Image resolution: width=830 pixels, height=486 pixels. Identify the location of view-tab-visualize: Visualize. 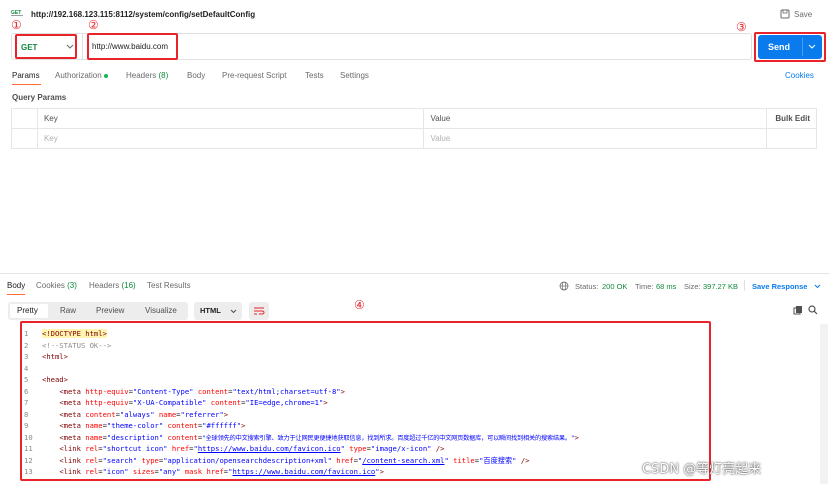
(161, 310).